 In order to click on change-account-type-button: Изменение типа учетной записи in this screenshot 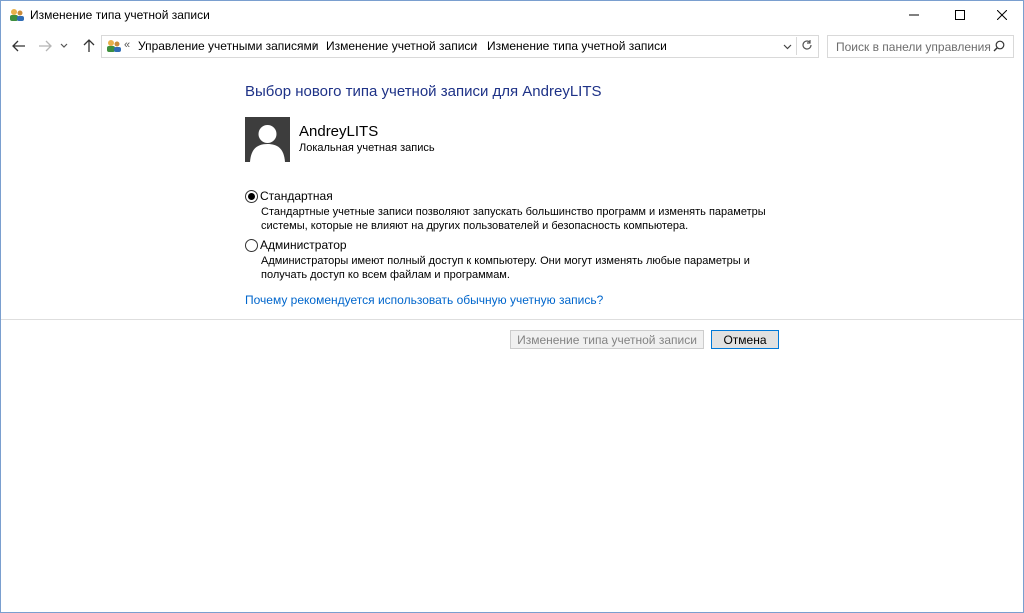, I will do `click(607, 339)`.